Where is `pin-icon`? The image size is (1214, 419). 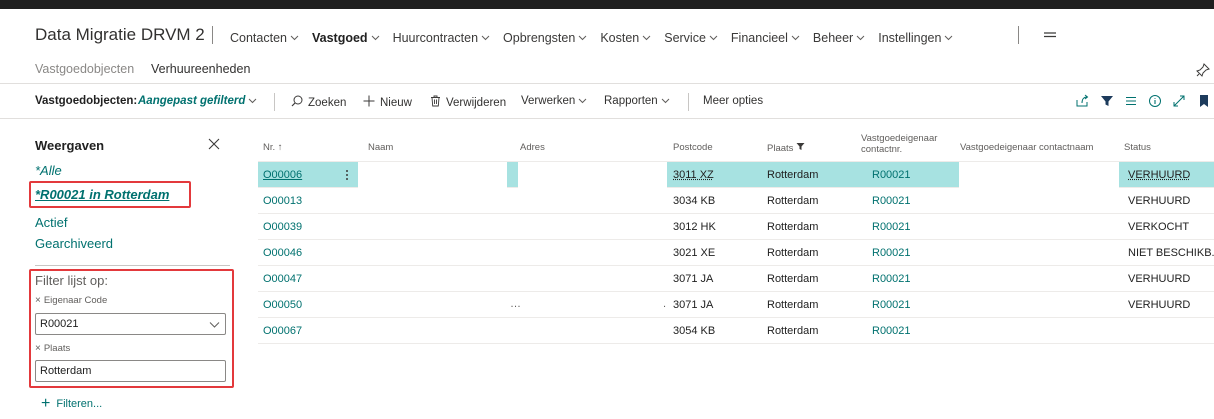 pin-icon is located at coordinates (1203, 70).